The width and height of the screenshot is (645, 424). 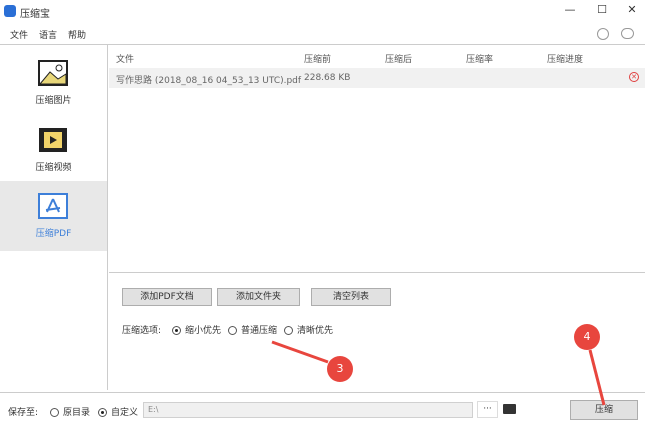 I want to click on annotation-arrows, so click(x=438, y=373).